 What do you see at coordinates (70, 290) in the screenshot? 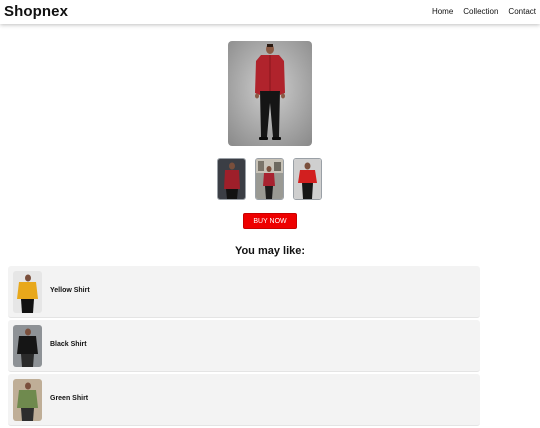
I see `recommendation-item-name: Yellow Shirt` at bounding box center [70, 290].